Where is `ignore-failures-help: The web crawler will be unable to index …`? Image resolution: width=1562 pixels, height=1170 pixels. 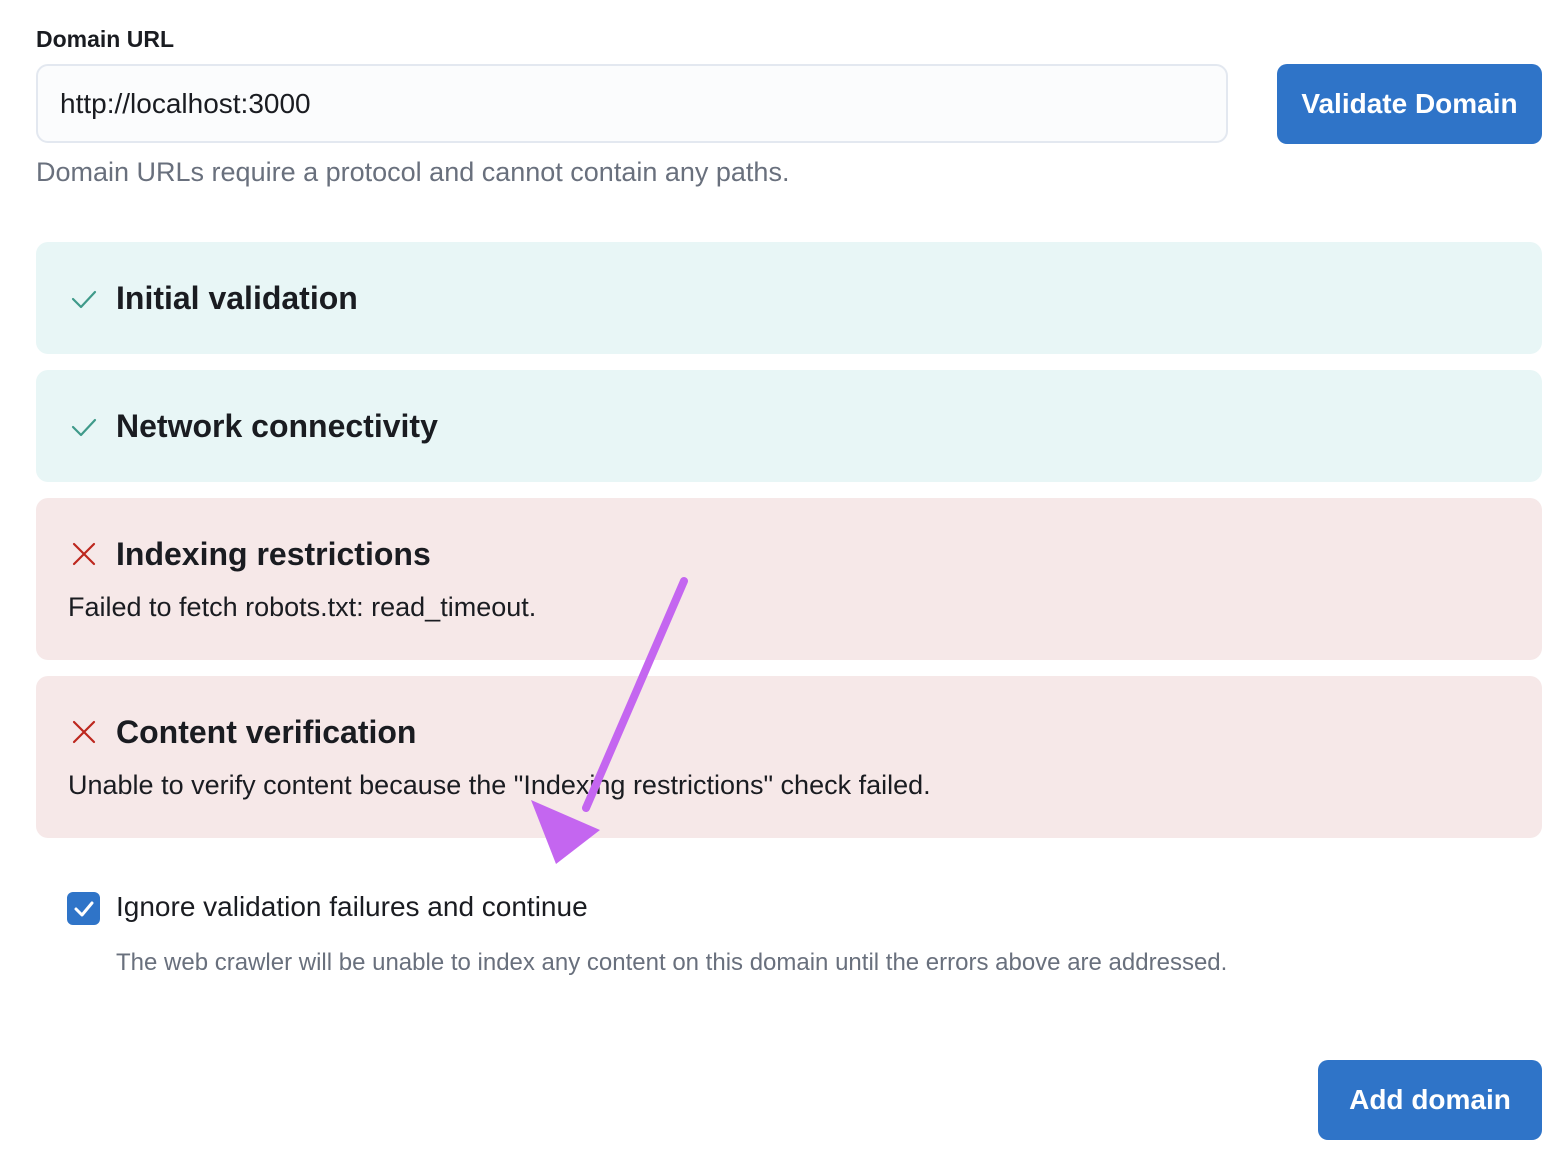
ignore-failures-help: The web crawler will be unable to index … is located at coordinates (672, 962).